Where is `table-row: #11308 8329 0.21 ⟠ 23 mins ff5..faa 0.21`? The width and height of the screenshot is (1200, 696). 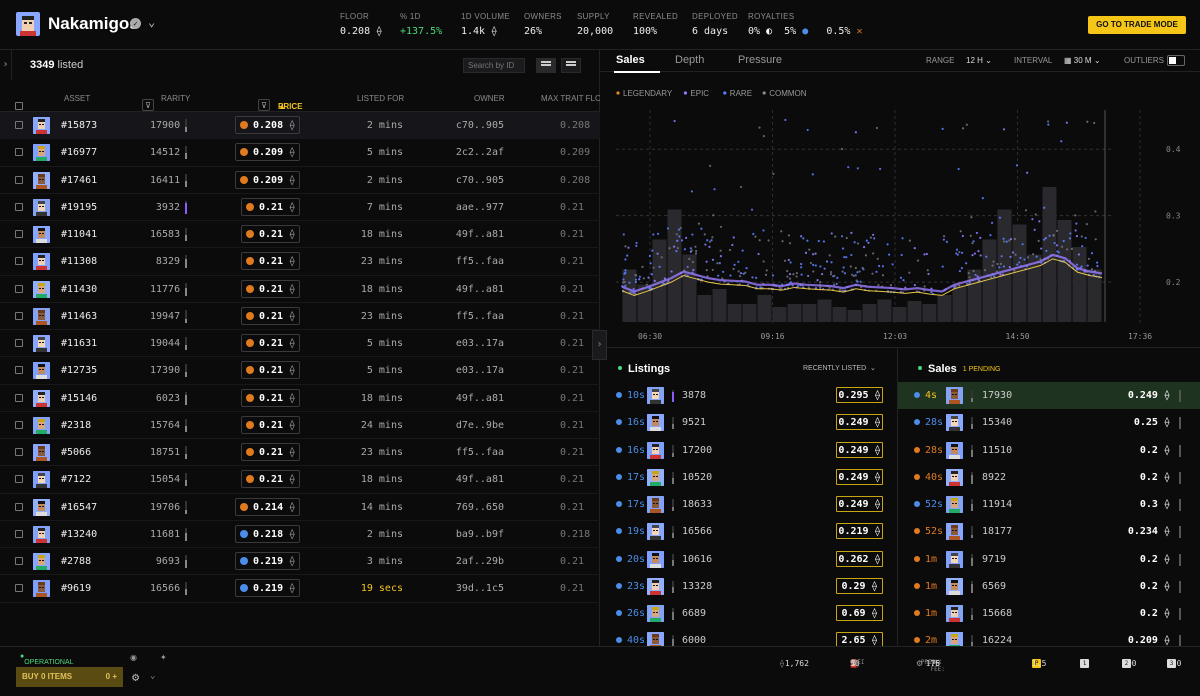 table-row: #11308 8329 0.21 ⟠ 23 mins ff5..faa 0.21 is located at coordinates (300, 262).